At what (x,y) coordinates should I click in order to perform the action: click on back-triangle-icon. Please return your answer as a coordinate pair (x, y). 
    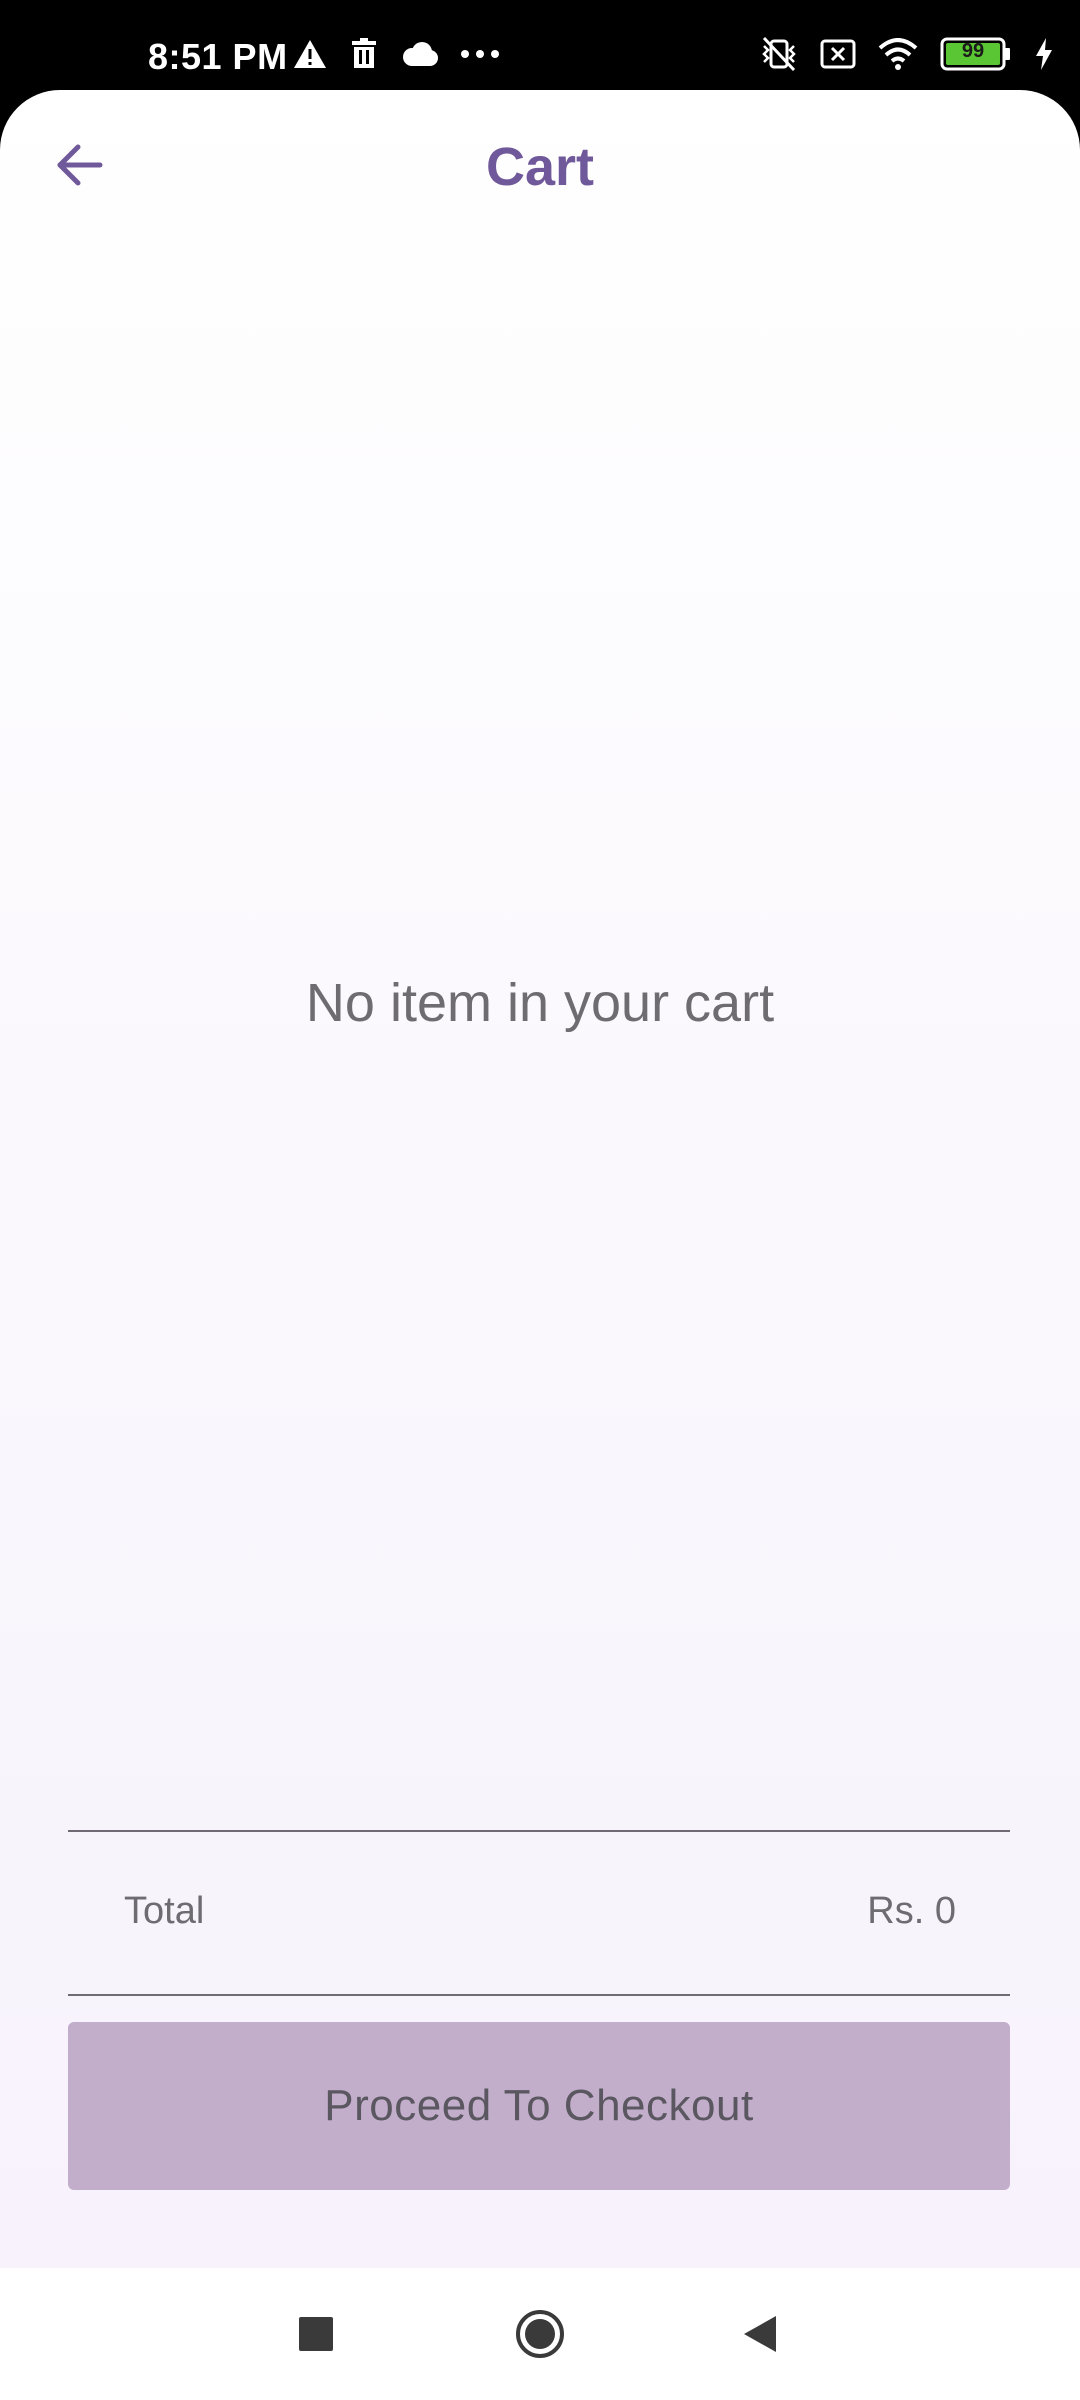
    Looking at the image, I should click on (760, 2334).